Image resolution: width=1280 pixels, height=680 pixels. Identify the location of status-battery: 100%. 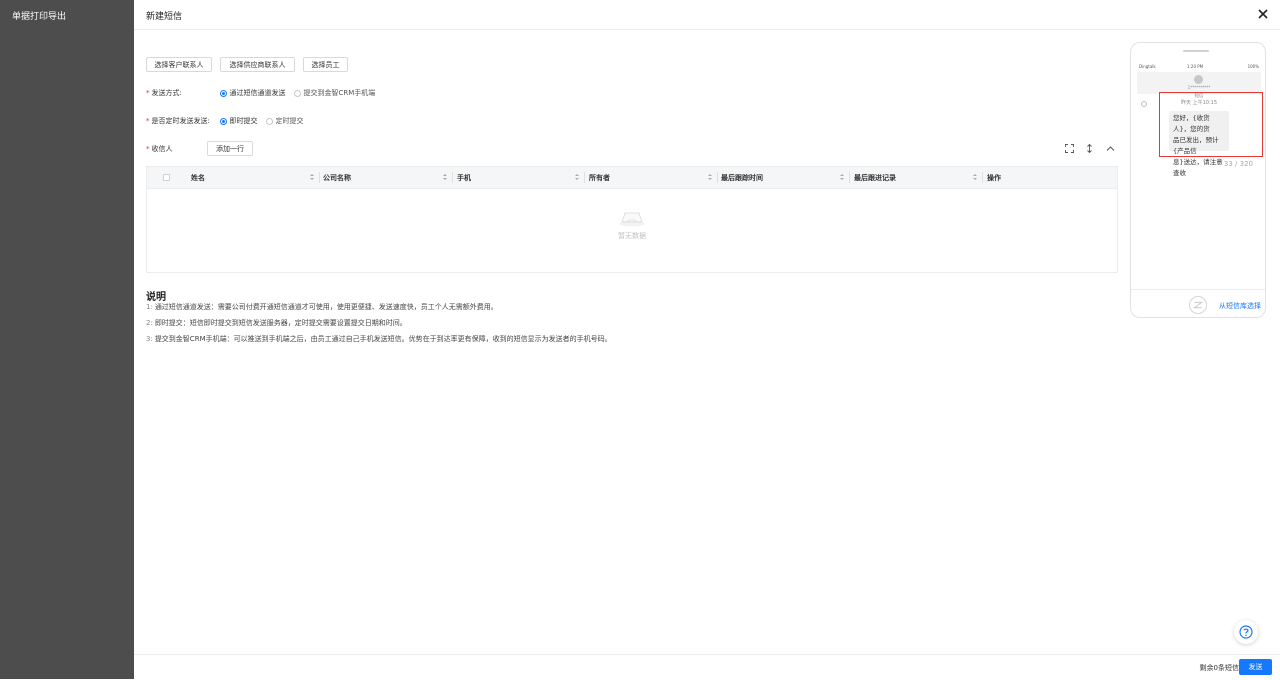
(1253, 66).